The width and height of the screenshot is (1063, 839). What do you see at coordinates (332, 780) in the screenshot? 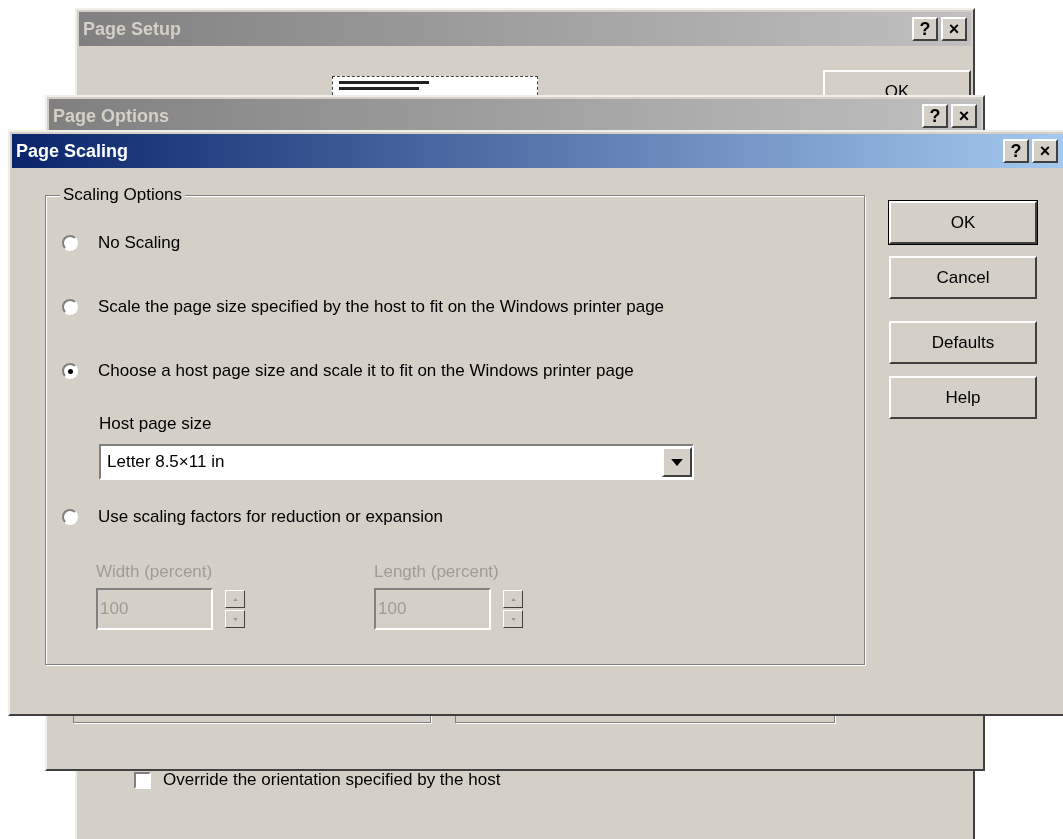
I see `checkbox-label: Override the orientation specified by the host` at bounding box center [332, 780].